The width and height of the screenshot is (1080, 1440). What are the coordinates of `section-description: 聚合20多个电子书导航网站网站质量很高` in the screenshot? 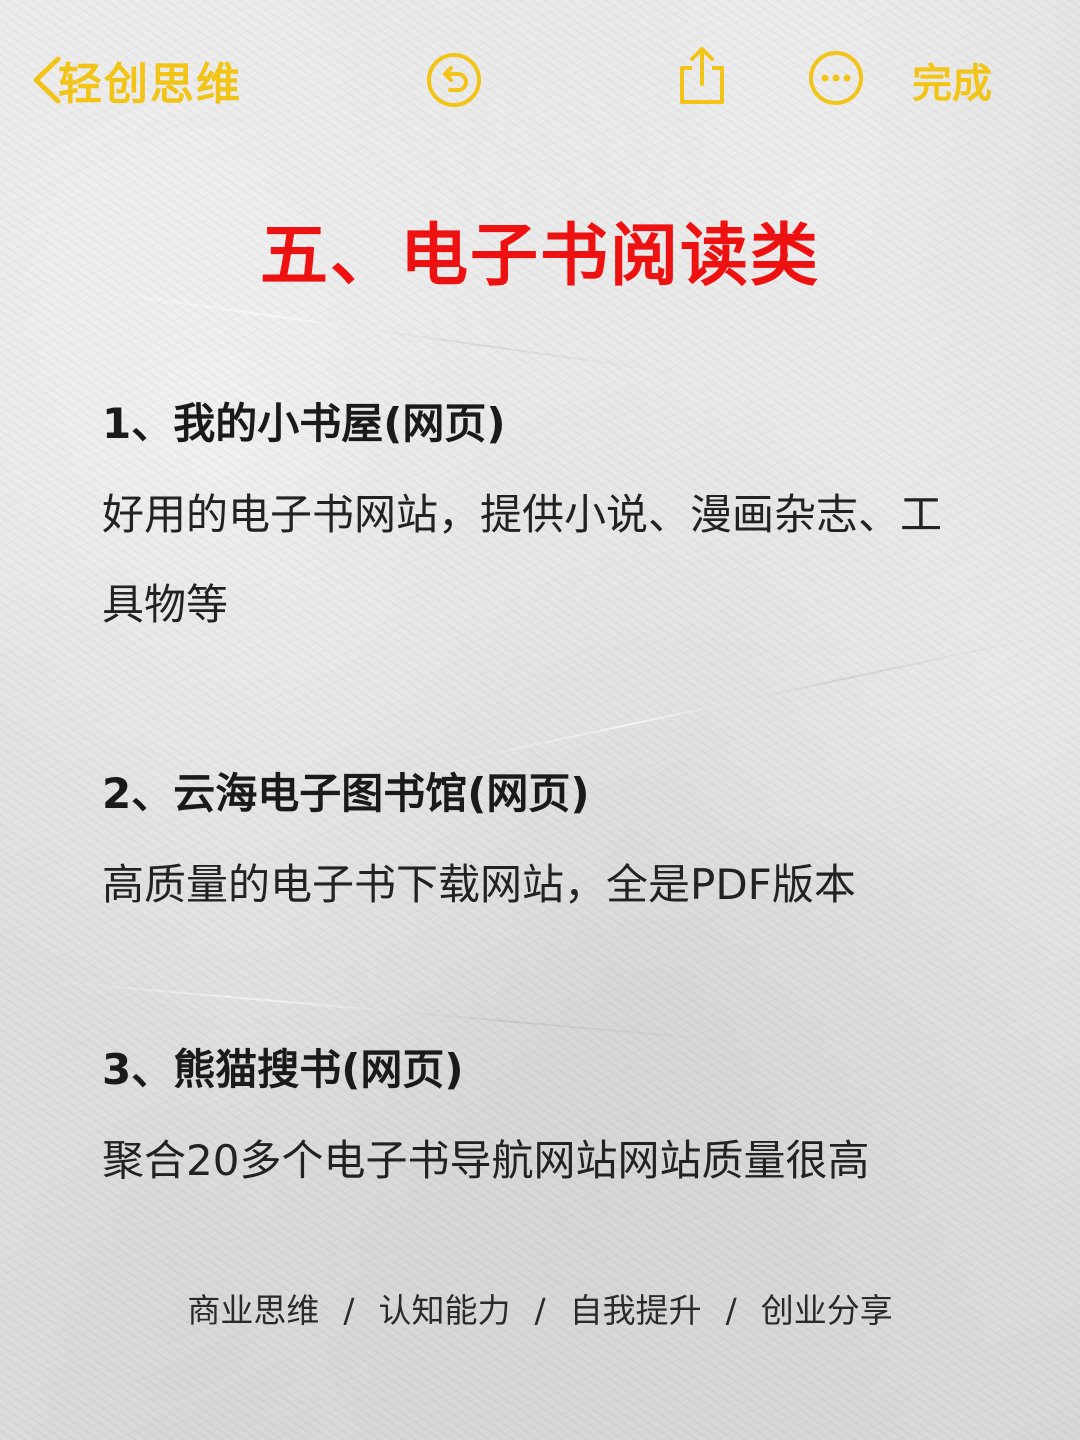 It's located at (486, 1160).